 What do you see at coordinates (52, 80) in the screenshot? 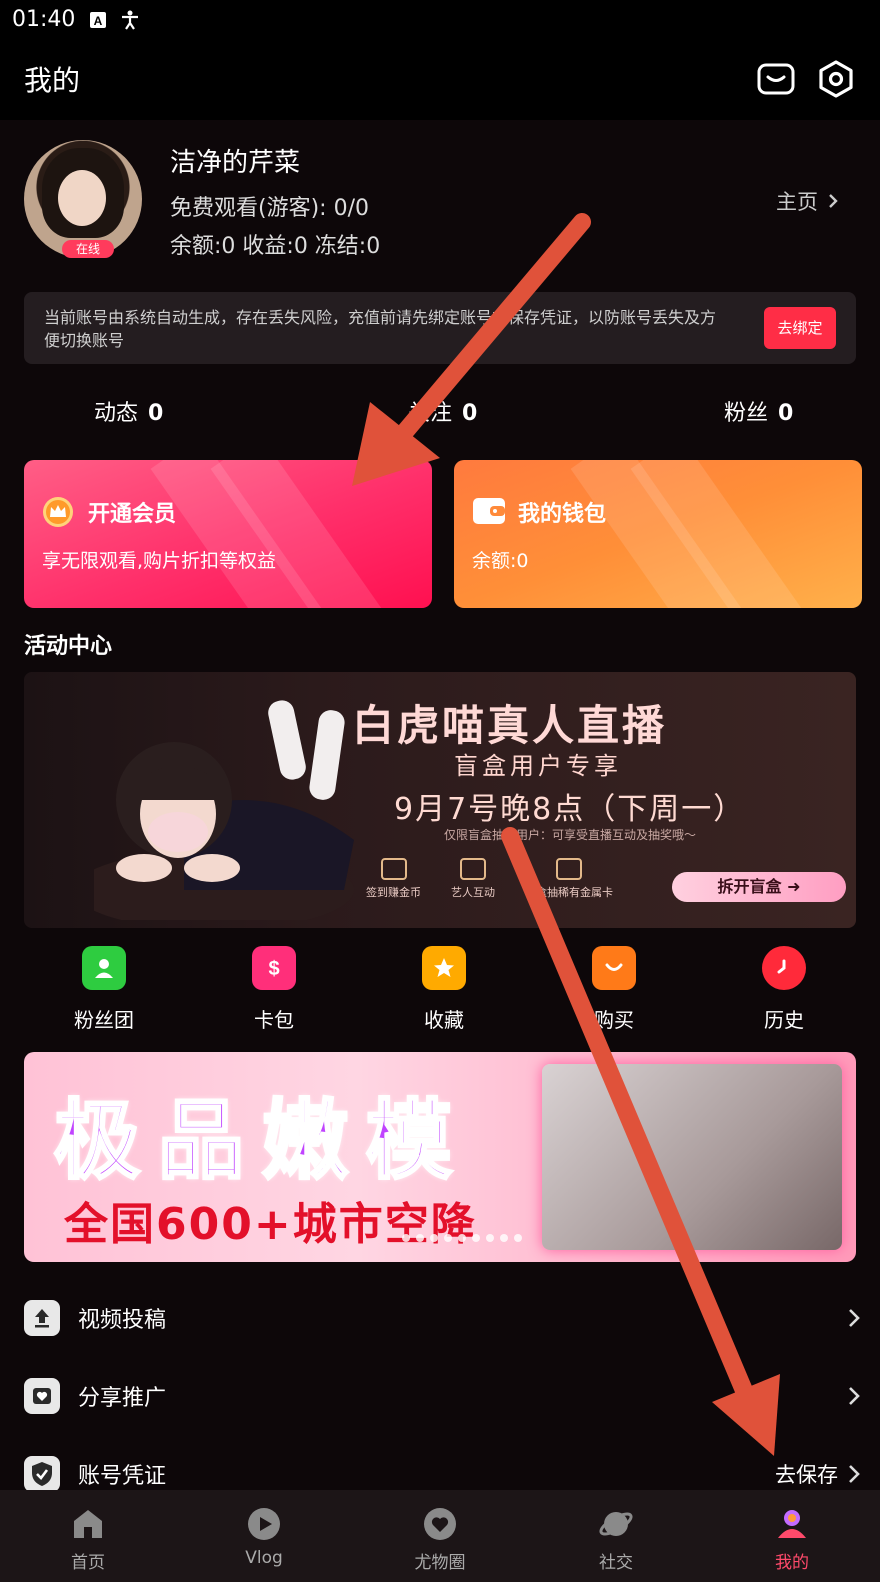
I see `page-title: 我的` at bounding box center [52, 80].